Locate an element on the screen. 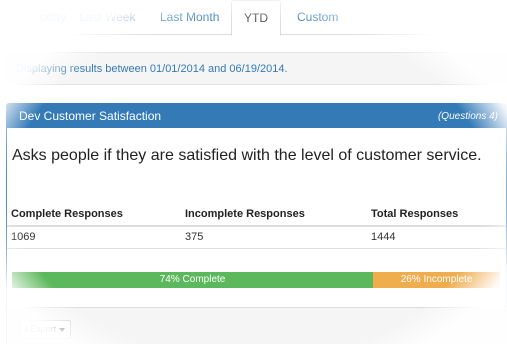 This screenshot has height=344, width=507. date-range-tabs: oday Last Week Last Month YTD Custom is located at coordinates (253, 18).